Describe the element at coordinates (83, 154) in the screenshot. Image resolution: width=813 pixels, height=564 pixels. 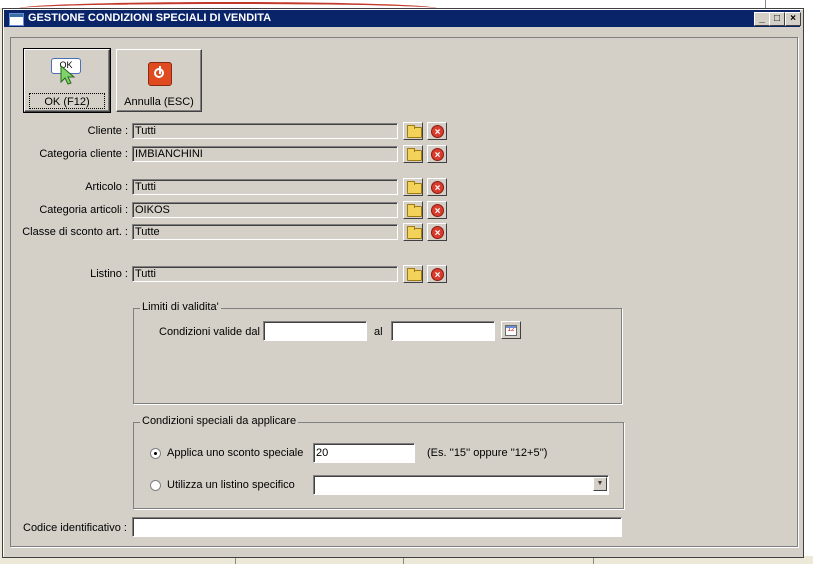
I see `categoria-cliente-label: Categoria cliente :` at that location.